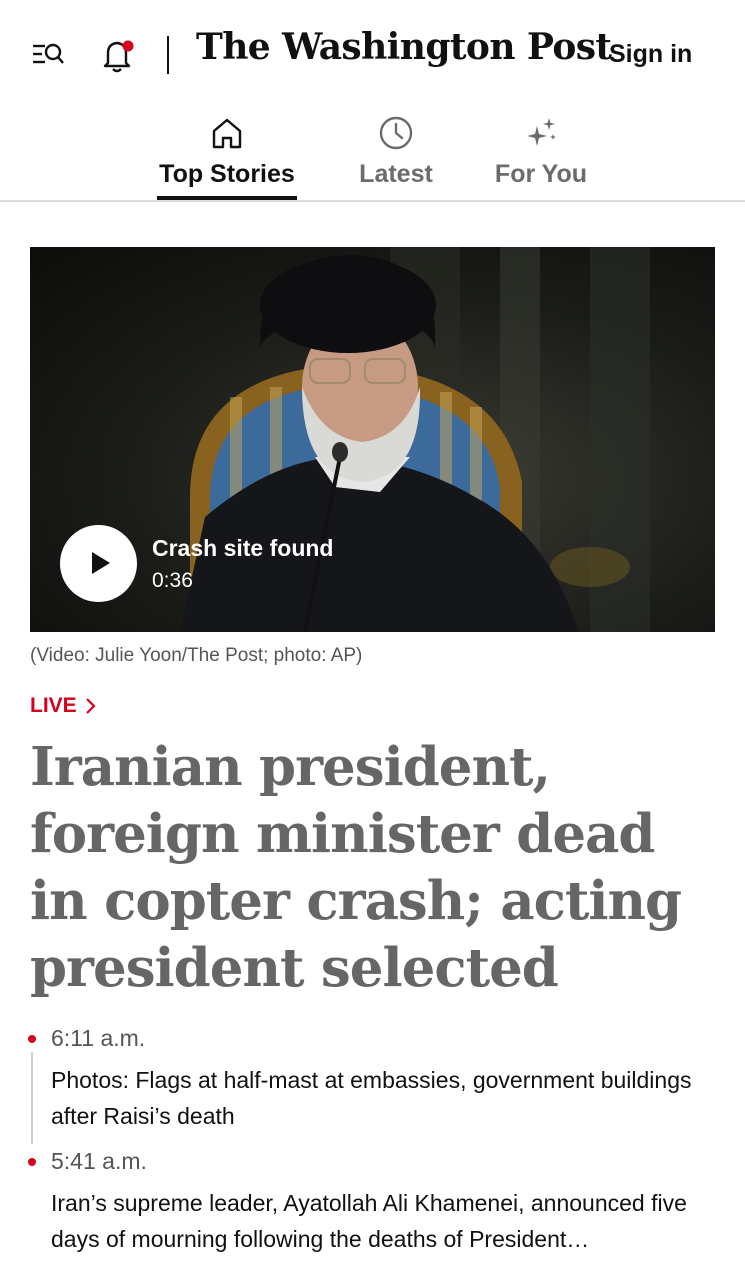 This screenshot has height=1280, width=745. I want to click on masthead-logo: The Washington Post, so click(404, 47).